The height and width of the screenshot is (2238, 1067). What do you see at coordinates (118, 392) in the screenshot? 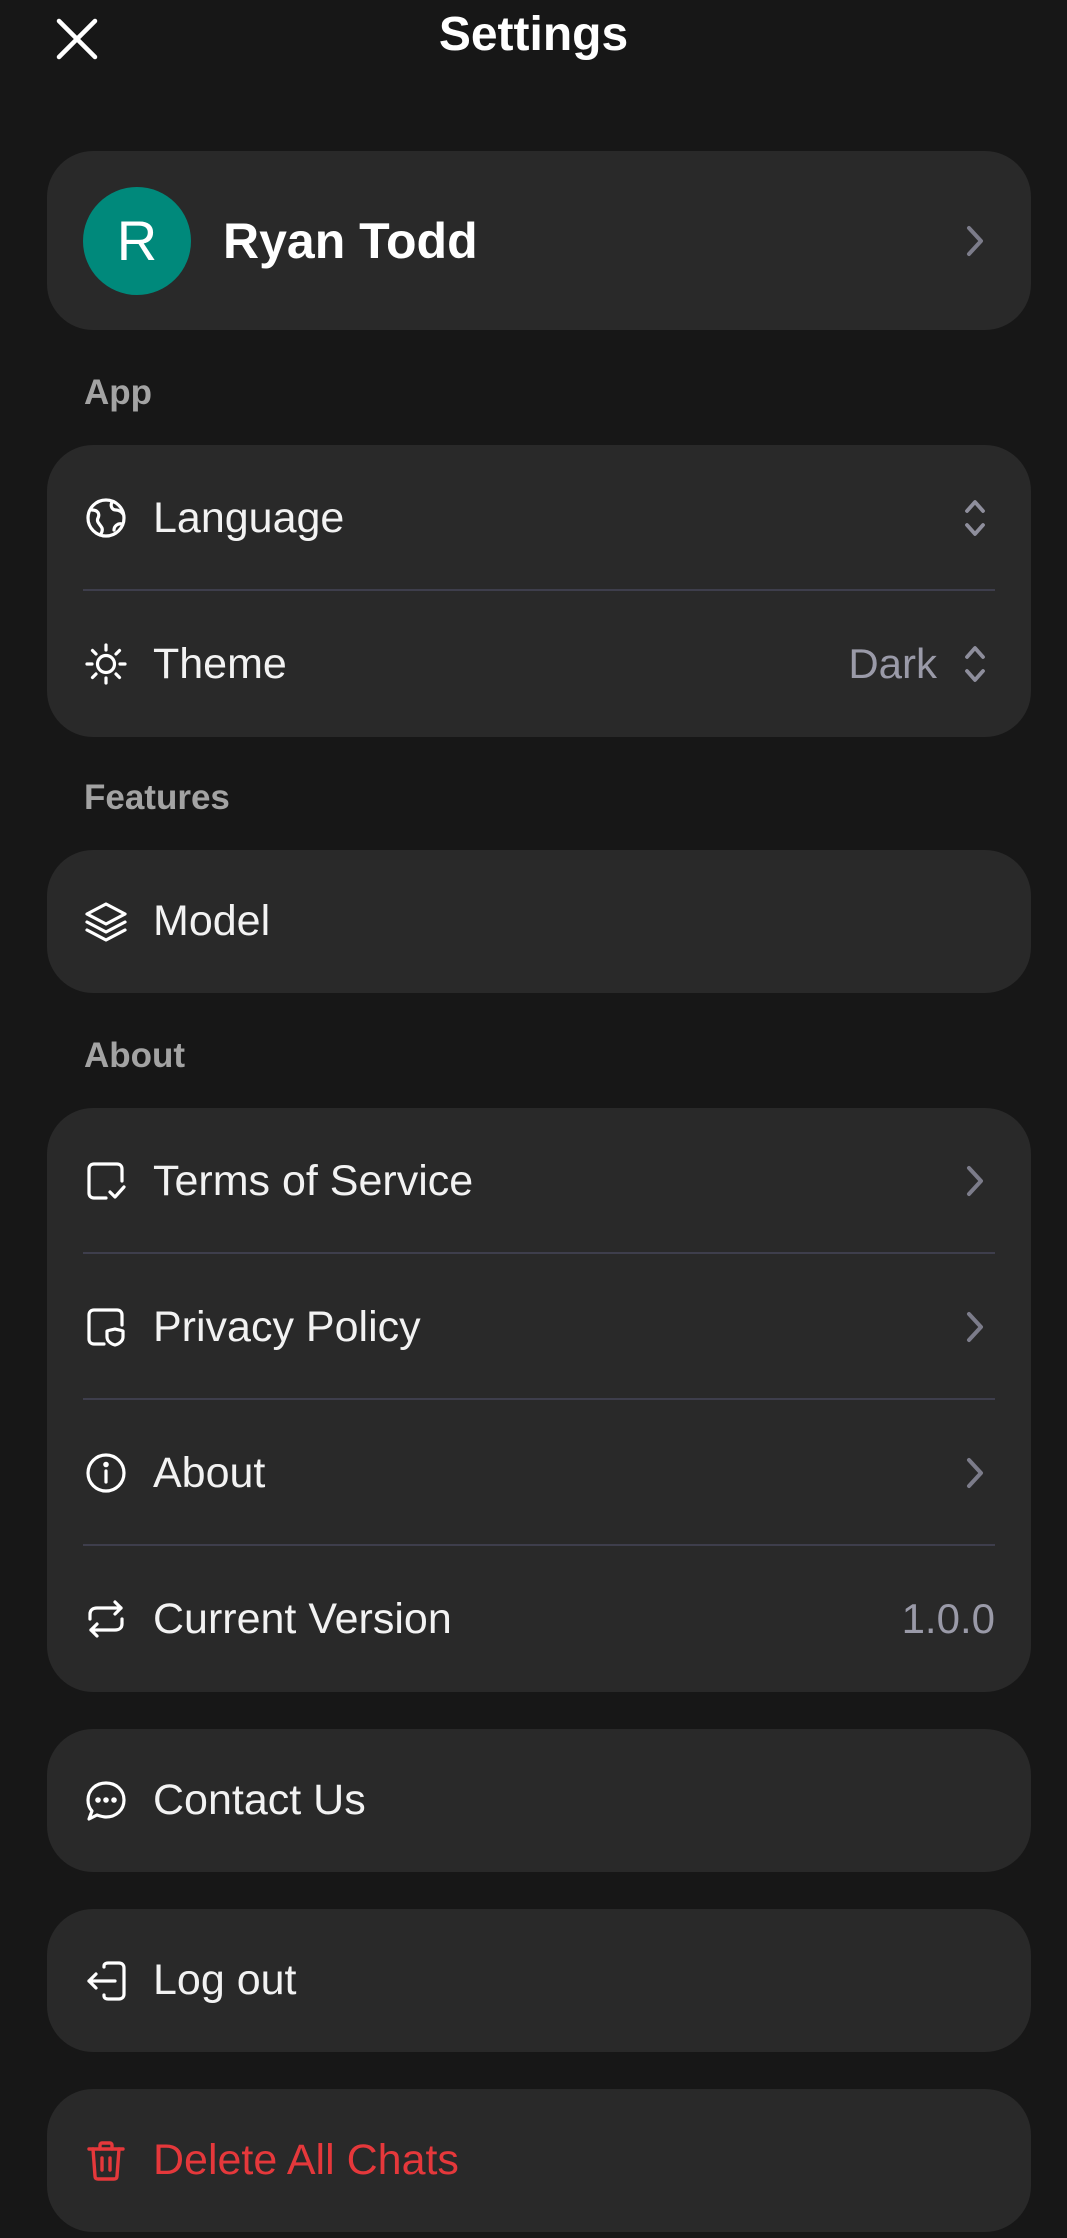
I see `section-label-app: App` at bounding box center [118, 392].